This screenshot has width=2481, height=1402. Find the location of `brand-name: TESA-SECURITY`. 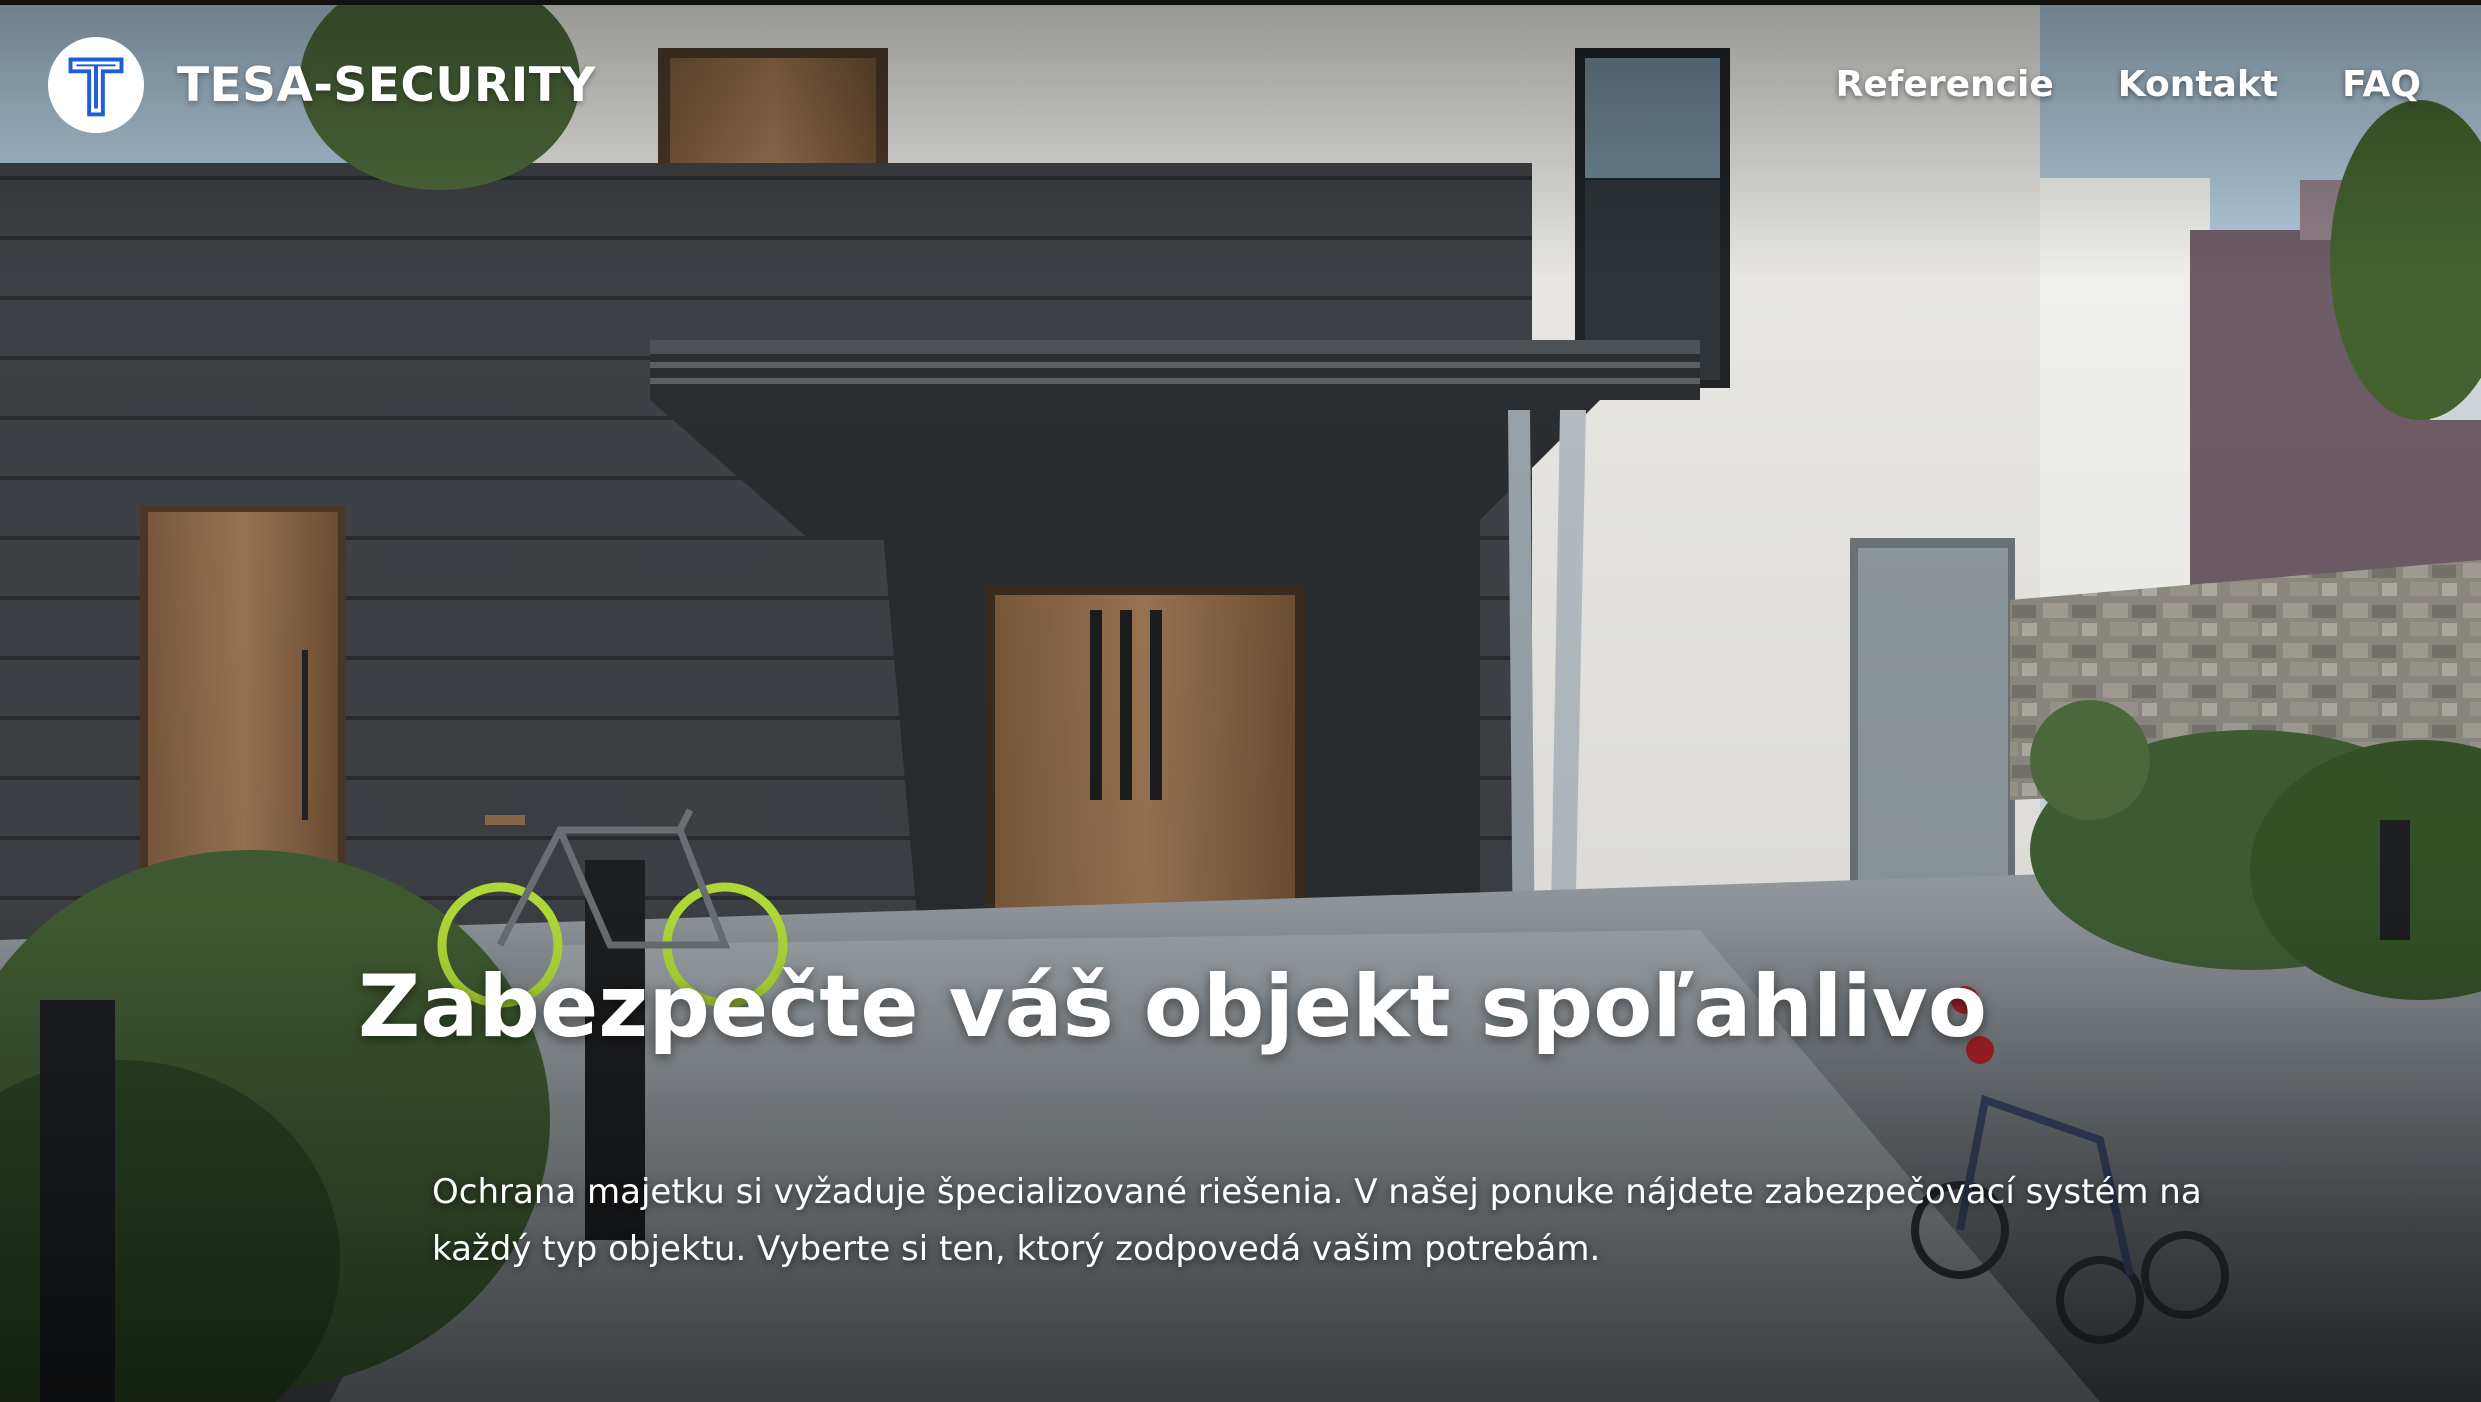

brand-name: TESA-SECURITY is located at coordinates (386, 85).